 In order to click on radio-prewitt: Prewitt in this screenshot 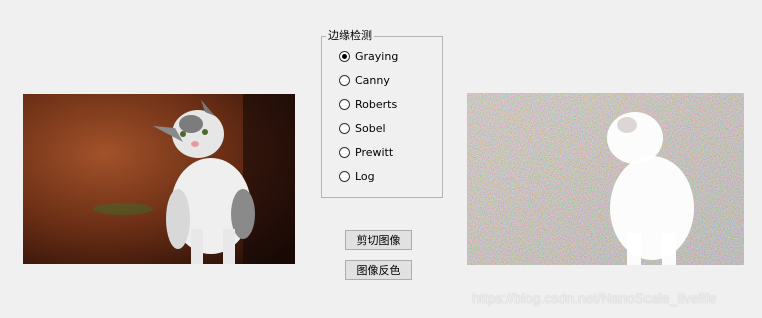, I will do `click(366, 152)`.